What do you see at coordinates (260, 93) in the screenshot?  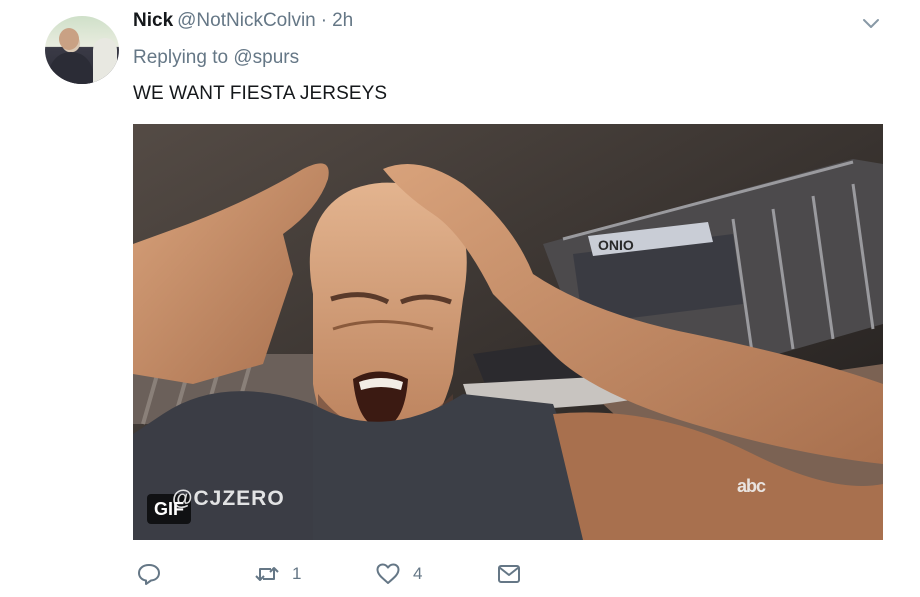 I see `tweet-text: WE WANT FIESTA JERSEYS` at bounding box center [260, 93].